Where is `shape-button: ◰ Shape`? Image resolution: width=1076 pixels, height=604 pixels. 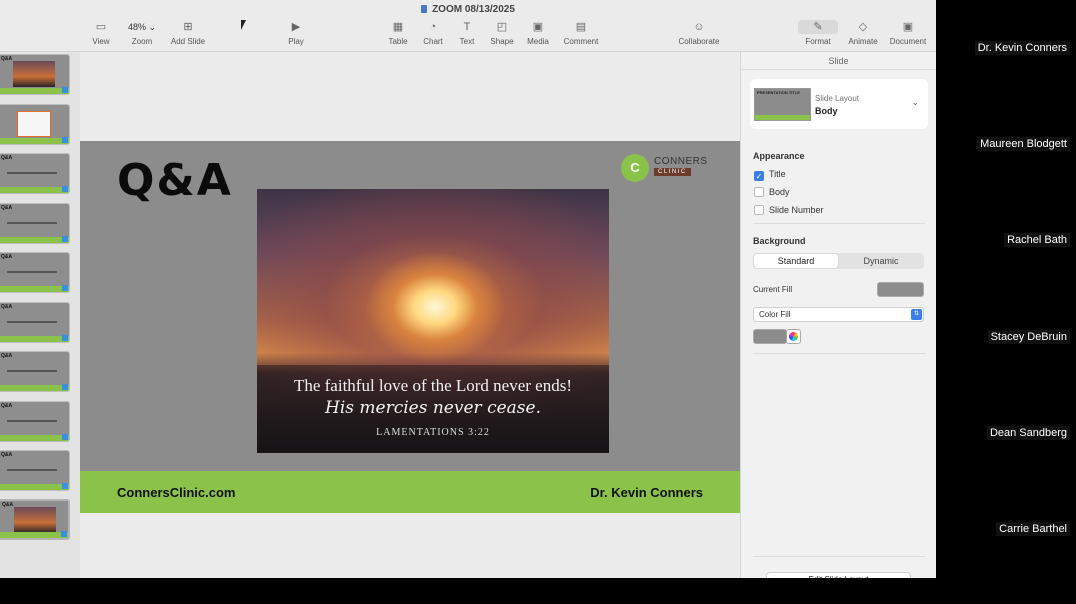
shape-button: ◰ Shape is located at coordinates (502, 33).